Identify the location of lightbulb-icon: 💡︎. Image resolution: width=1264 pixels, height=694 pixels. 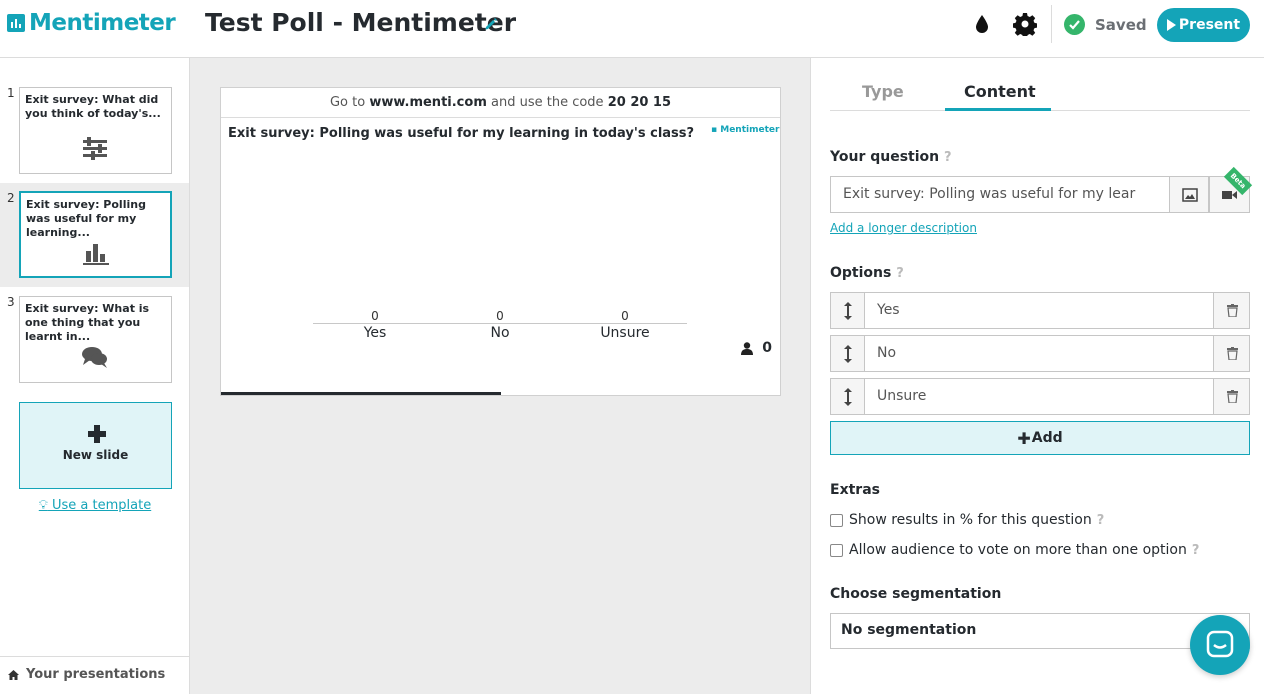
(43, 505).